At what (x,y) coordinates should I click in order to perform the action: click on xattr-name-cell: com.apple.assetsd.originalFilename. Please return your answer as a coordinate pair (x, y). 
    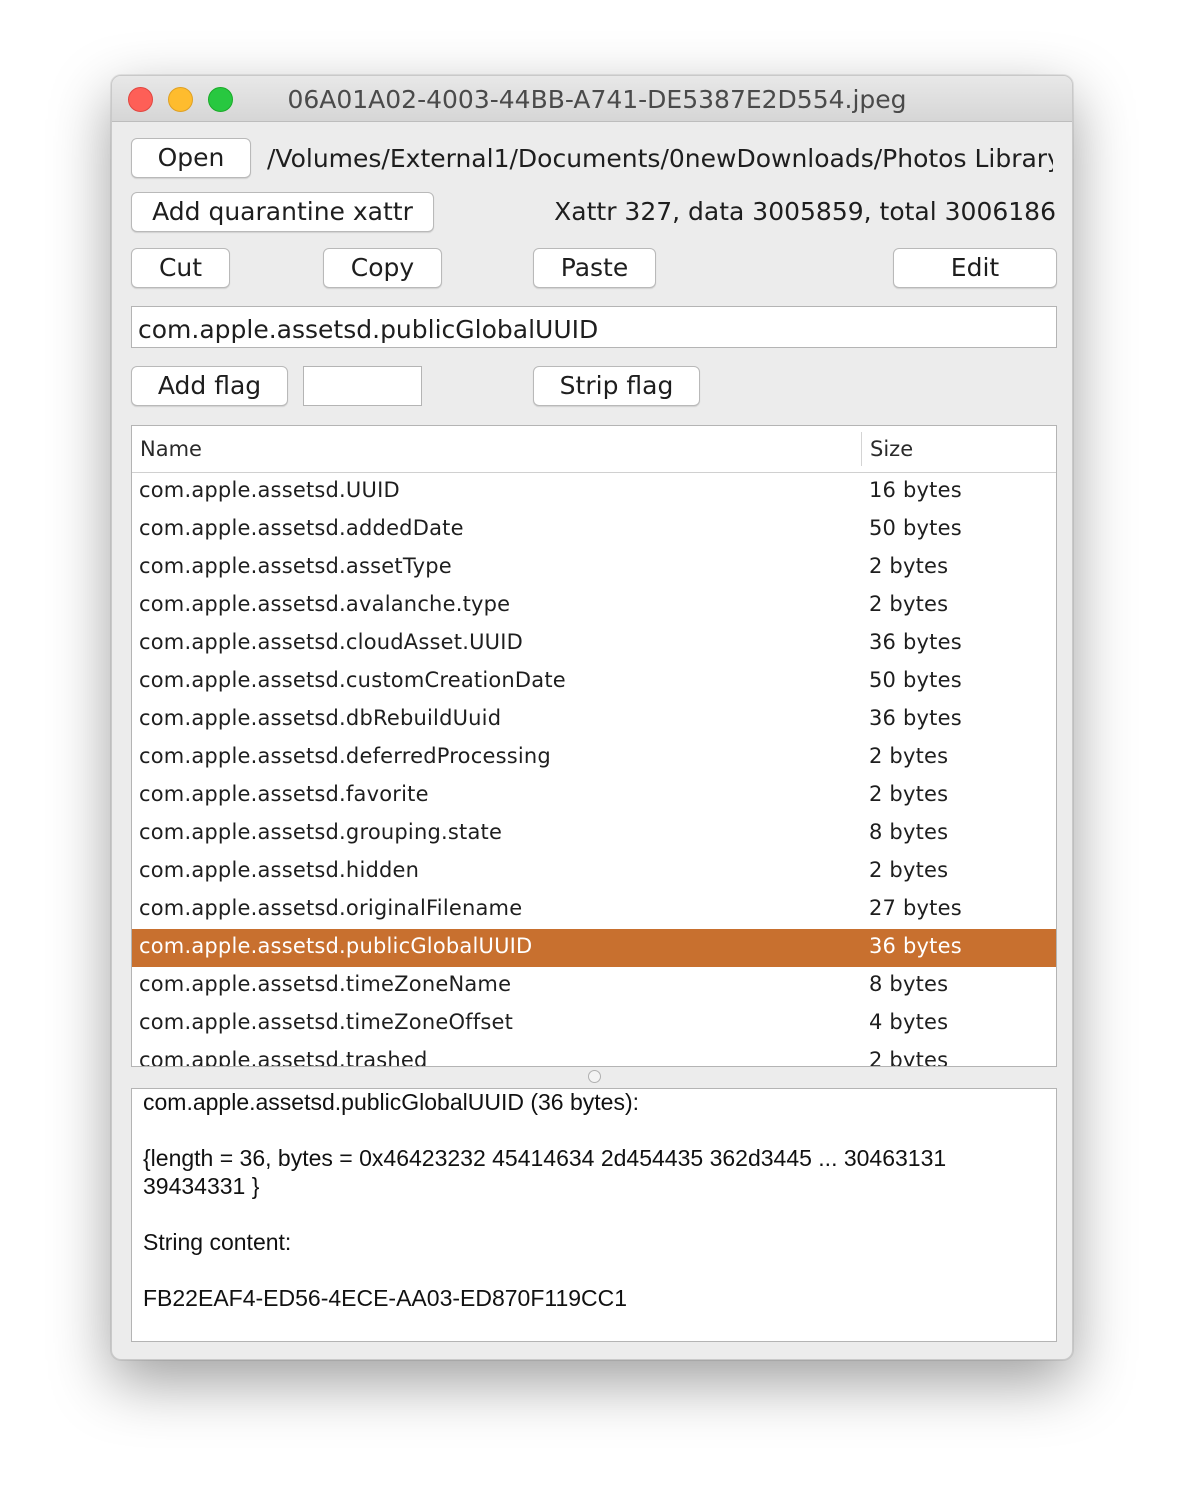
    Looking at the image, I should click on (331, 908).